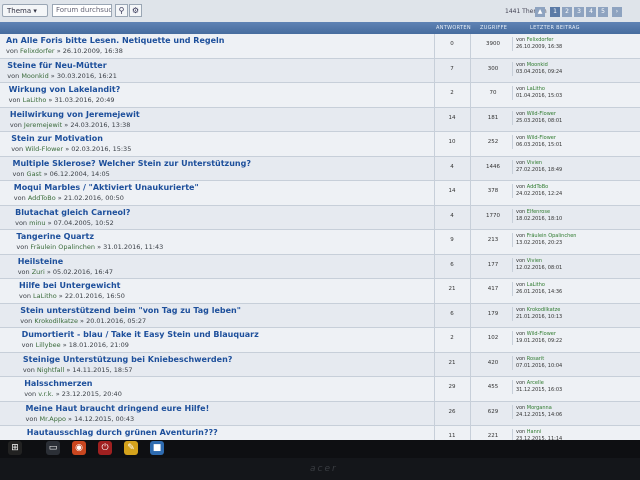 The image size is (640, 480). I want to click on page-next-icon: ›, so click(617, 12).